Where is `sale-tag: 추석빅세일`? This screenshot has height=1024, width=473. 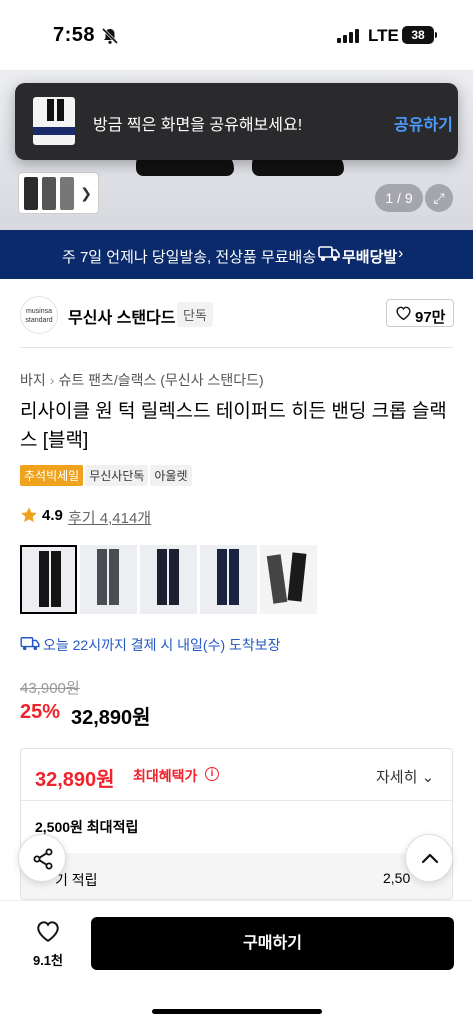
sale-tag: 추석빅세일 is located at coordinates (52, 475).